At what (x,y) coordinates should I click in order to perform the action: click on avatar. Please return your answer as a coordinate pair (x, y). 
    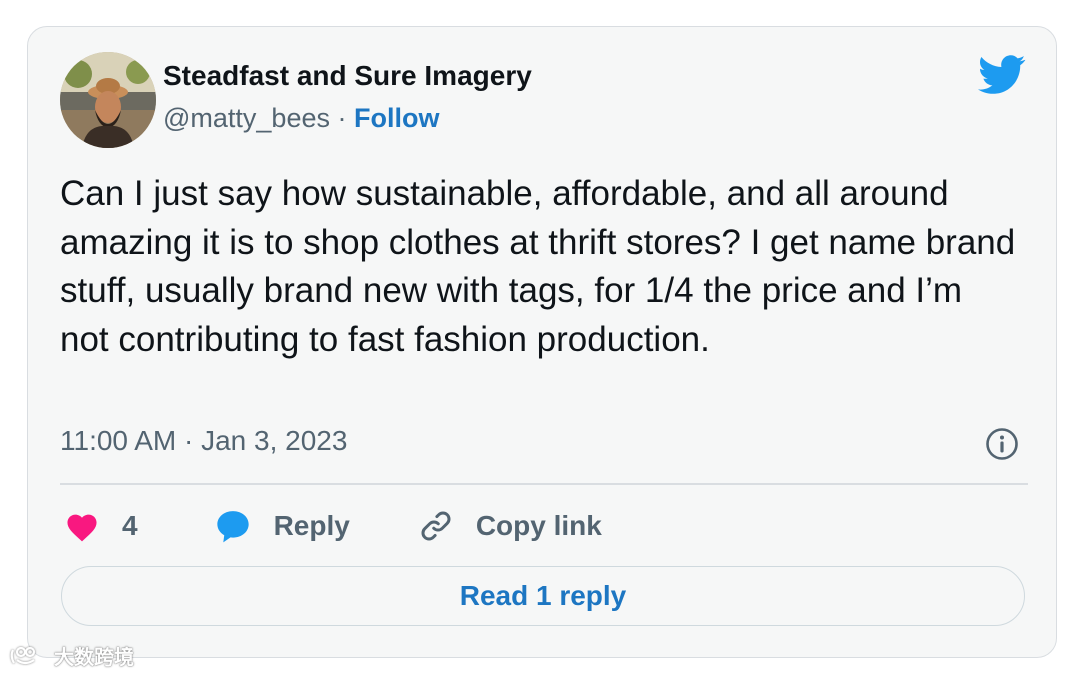
    Looking at the image, I should click on (108, 100).